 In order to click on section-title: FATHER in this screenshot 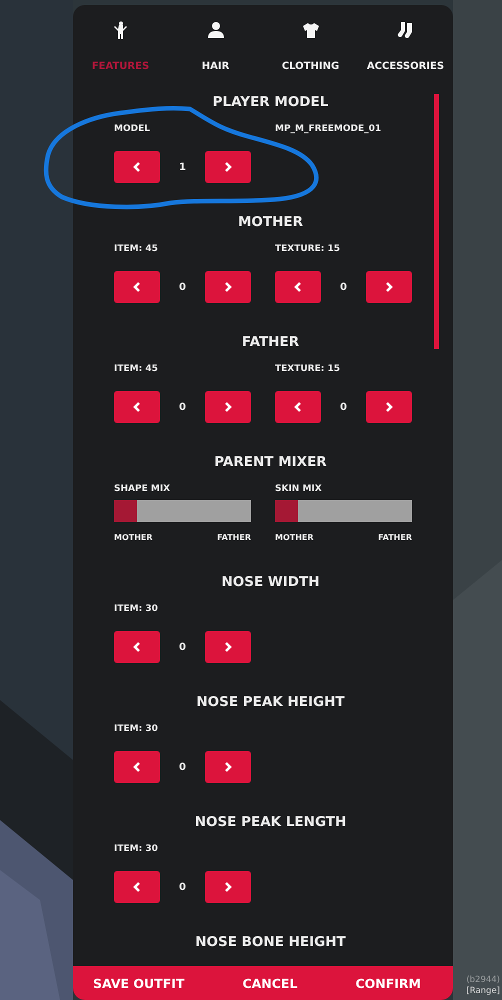, I will do `click(270, 342)`.